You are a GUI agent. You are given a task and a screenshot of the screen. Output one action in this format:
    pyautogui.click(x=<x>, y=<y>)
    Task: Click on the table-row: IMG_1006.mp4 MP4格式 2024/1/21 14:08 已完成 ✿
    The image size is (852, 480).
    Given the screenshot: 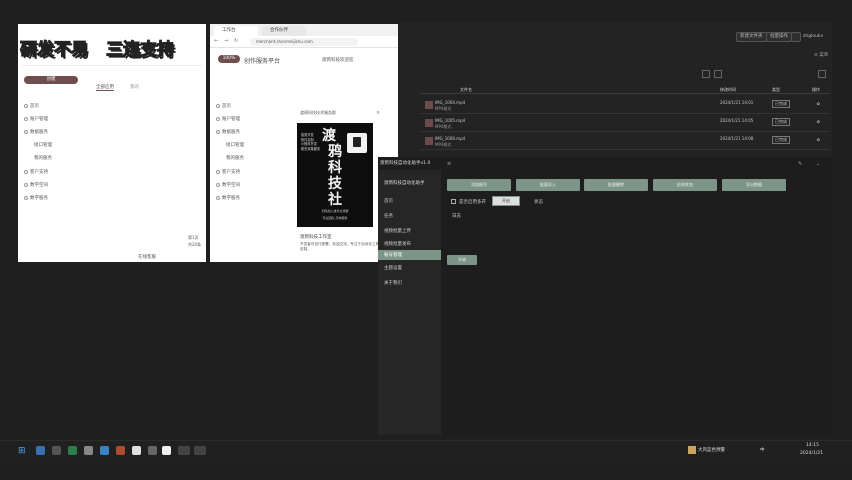 What is the action you would take?
    pyautogui.click(x=625, y=142)
    